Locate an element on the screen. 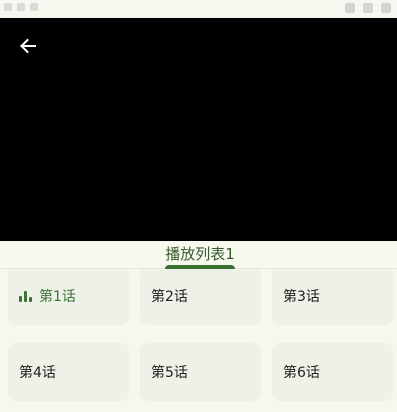 This screenshot has height=412, width=397. status-icons-left is located at coordinates (21, 7).